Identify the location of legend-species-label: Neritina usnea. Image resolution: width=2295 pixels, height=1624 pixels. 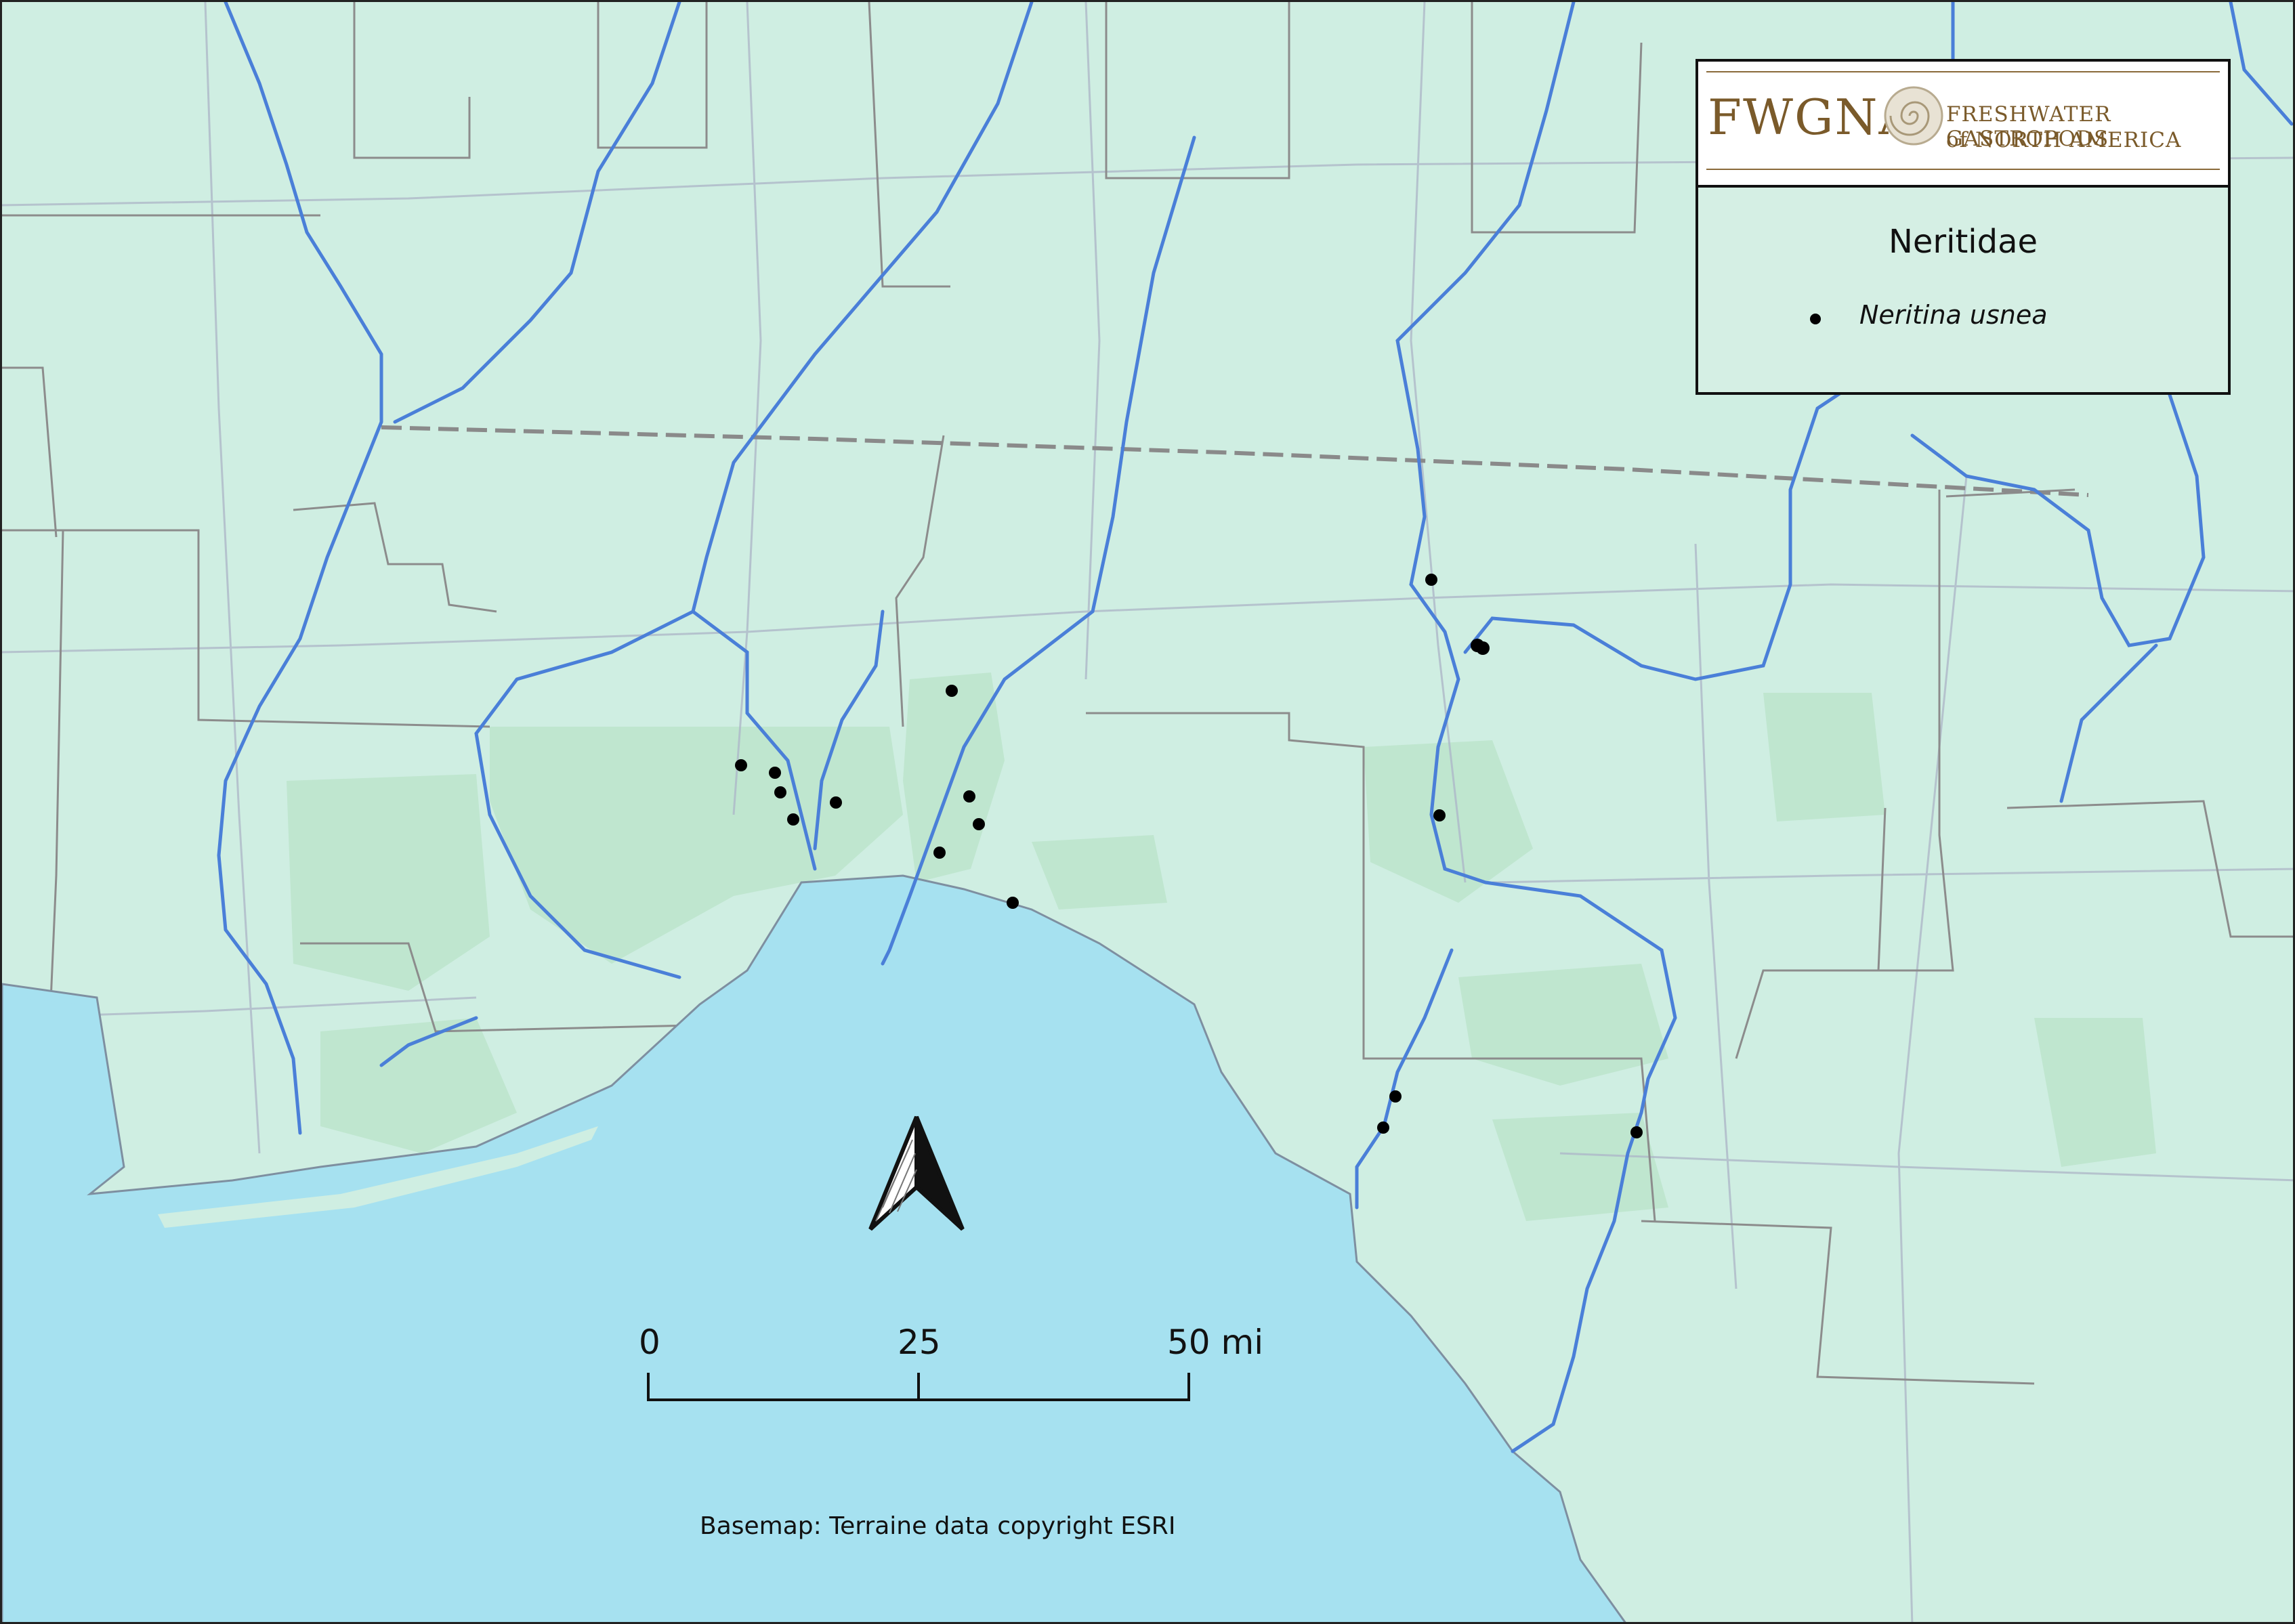
(1953, 315).